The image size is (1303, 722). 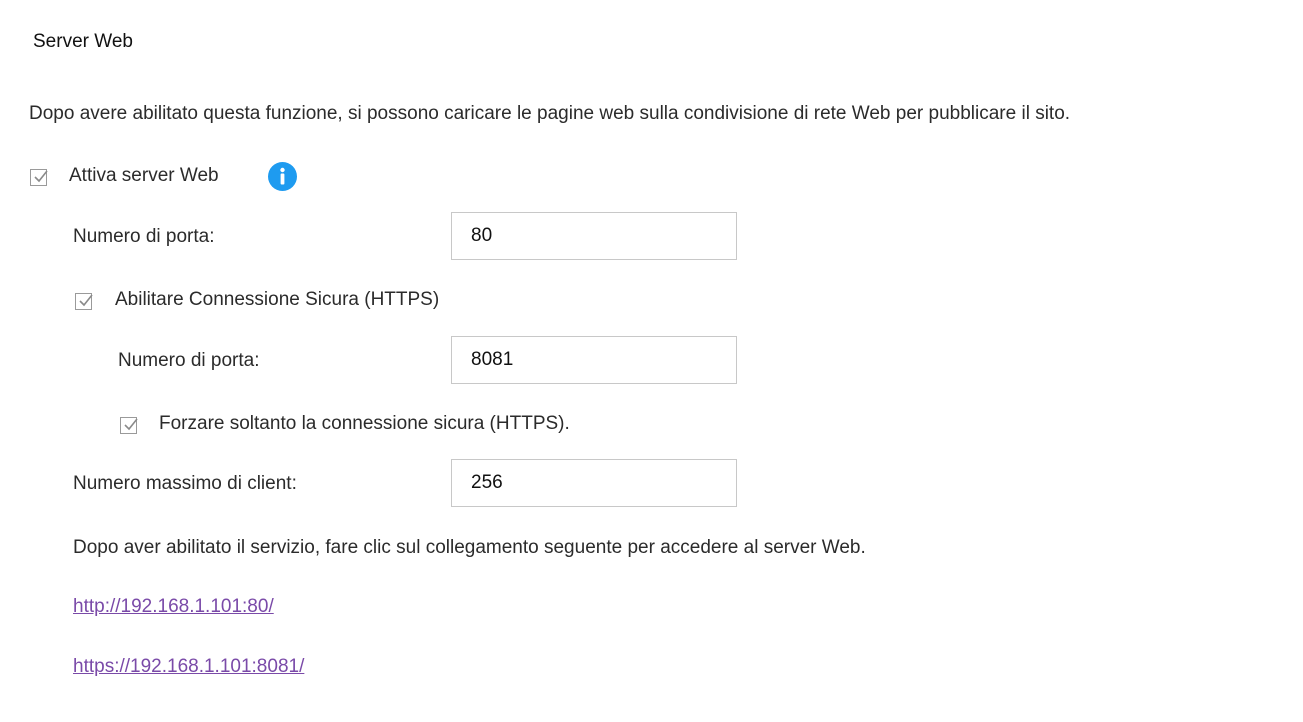 What do you see at coordinates (277, 300) in the screenshot?
I see `enable-https-label: Abilitare Connessione Sicura (HTTPS)` at bounding box center [277, 300].